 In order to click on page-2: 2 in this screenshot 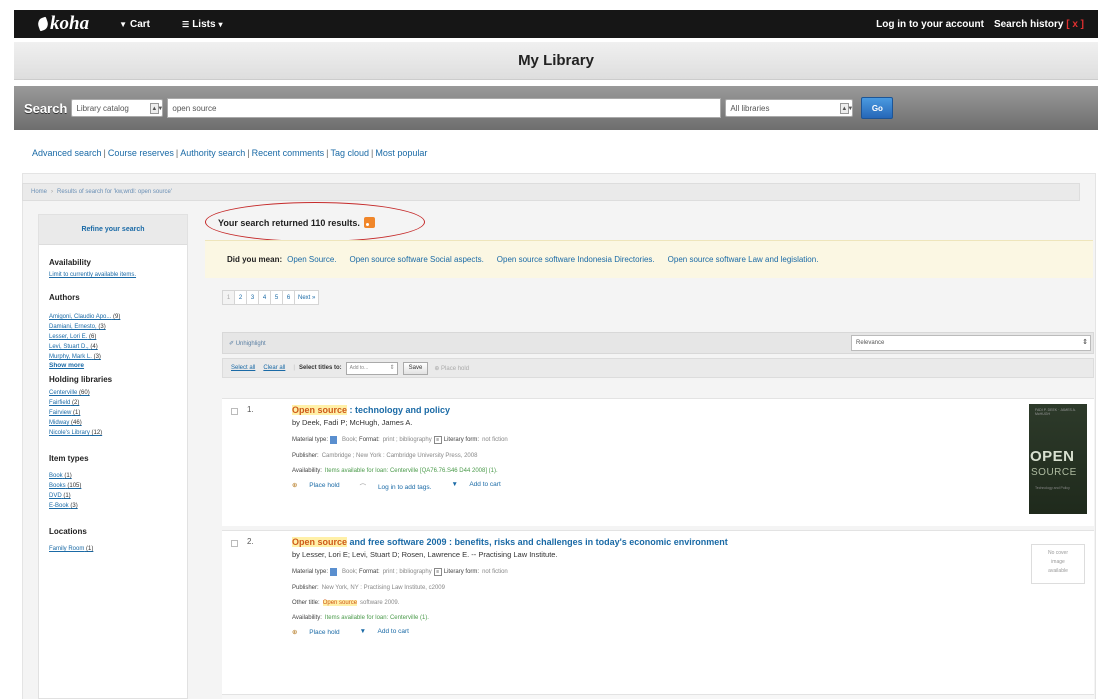, I will do `click(240, 297)`.